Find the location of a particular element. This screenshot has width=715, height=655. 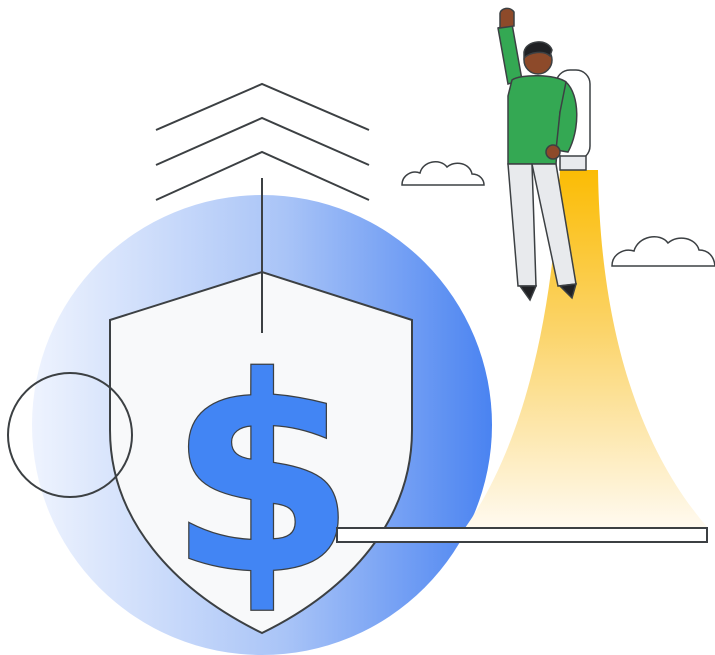

dollar-icon: $ is located at coordinates (262, 476).